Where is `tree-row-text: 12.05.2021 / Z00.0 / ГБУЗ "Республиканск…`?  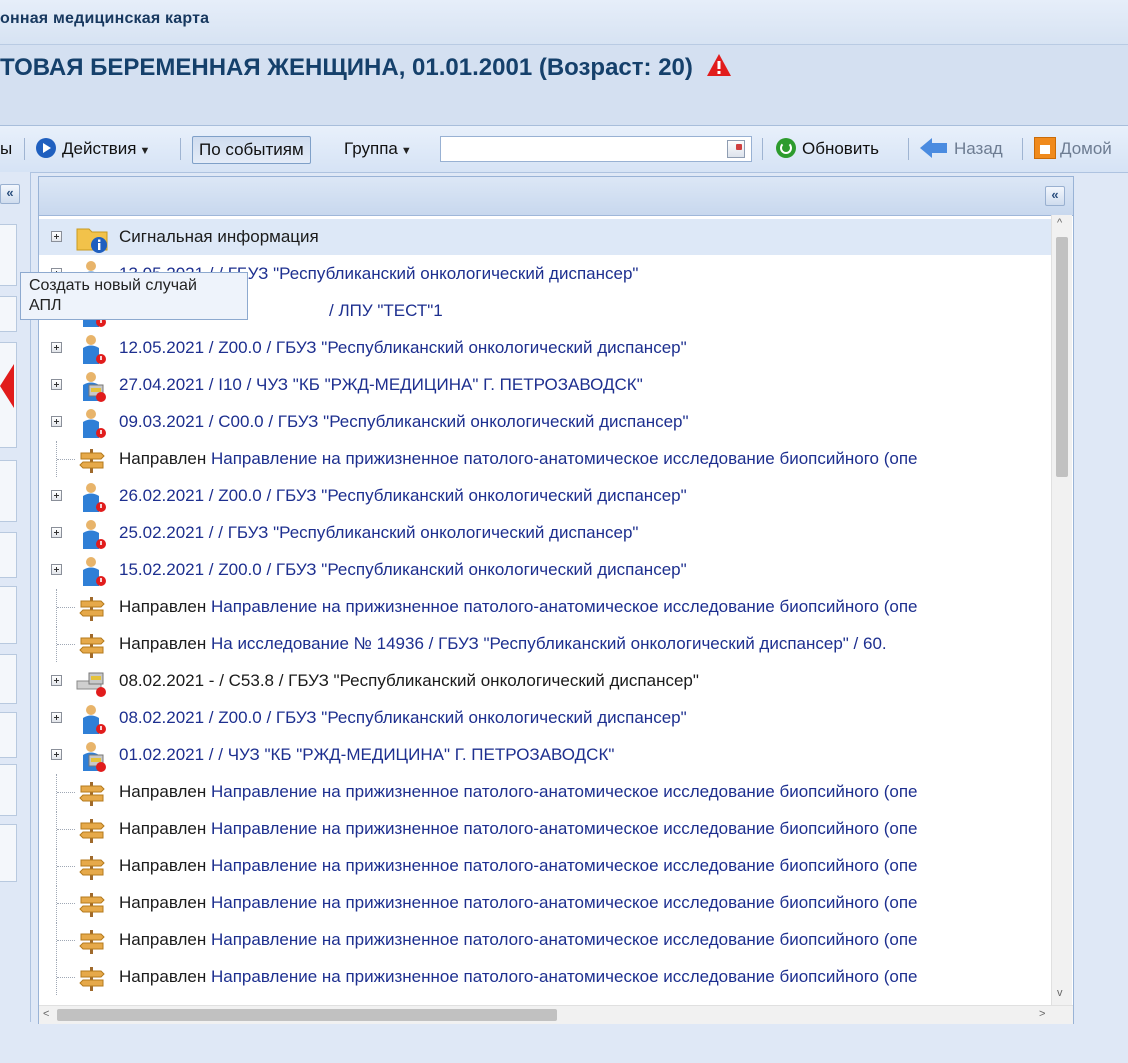
tree-row-text: 12.05.2021 / Z00.0 / ГБУЗ "Республиканск… is located at coordinates (403, 348).